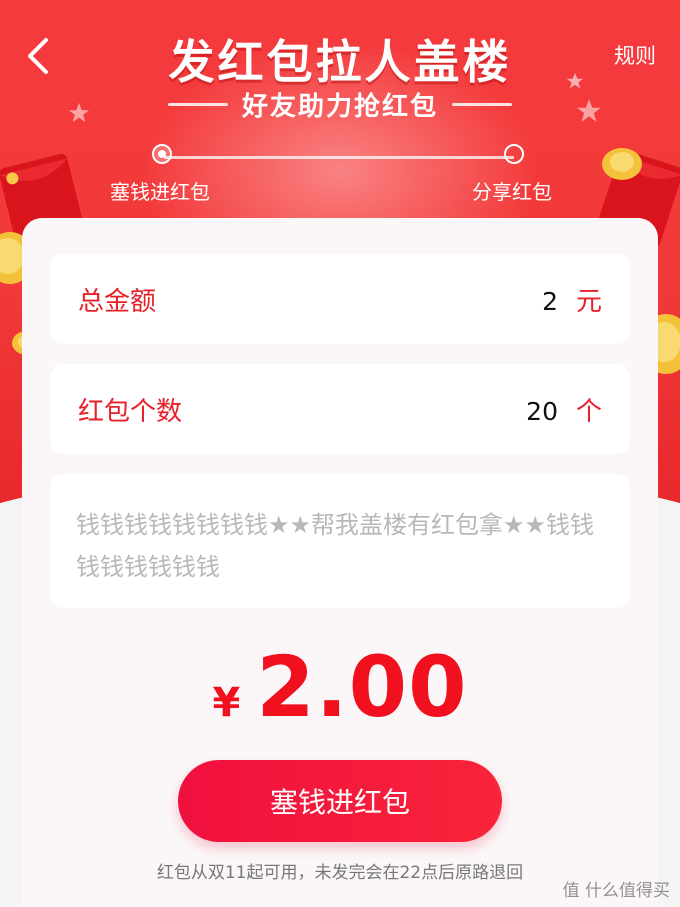  I want to click on total-amount-field: 总金额 2 元, so click(340, 299).